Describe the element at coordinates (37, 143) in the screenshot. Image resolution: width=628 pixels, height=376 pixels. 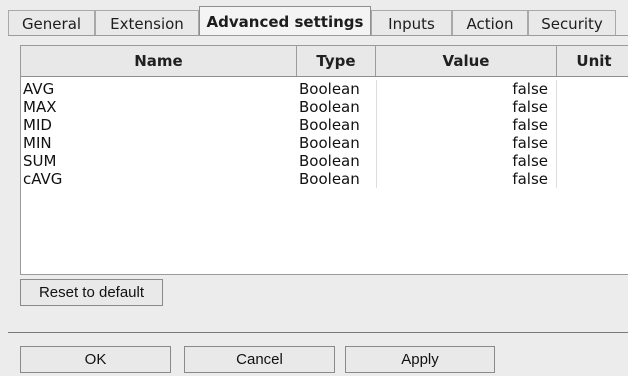
I see `cell-name: MIN` at that location.